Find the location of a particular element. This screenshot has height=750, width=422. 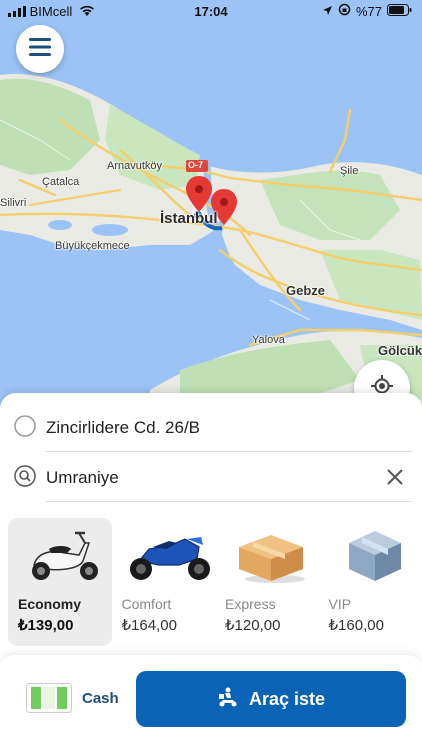

orientation-lock-icon is located at coordinates (344, 11).